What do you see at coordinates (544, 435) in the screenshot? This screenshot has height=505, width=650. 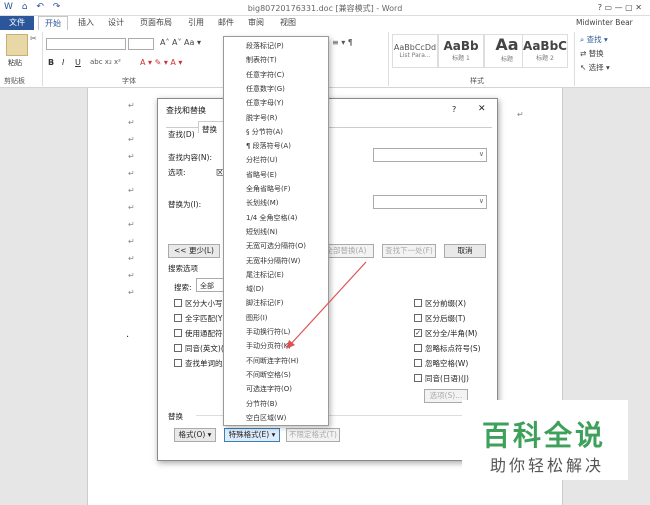 I see `watermark-title: 百科全说` at bounding box center [544, 435].